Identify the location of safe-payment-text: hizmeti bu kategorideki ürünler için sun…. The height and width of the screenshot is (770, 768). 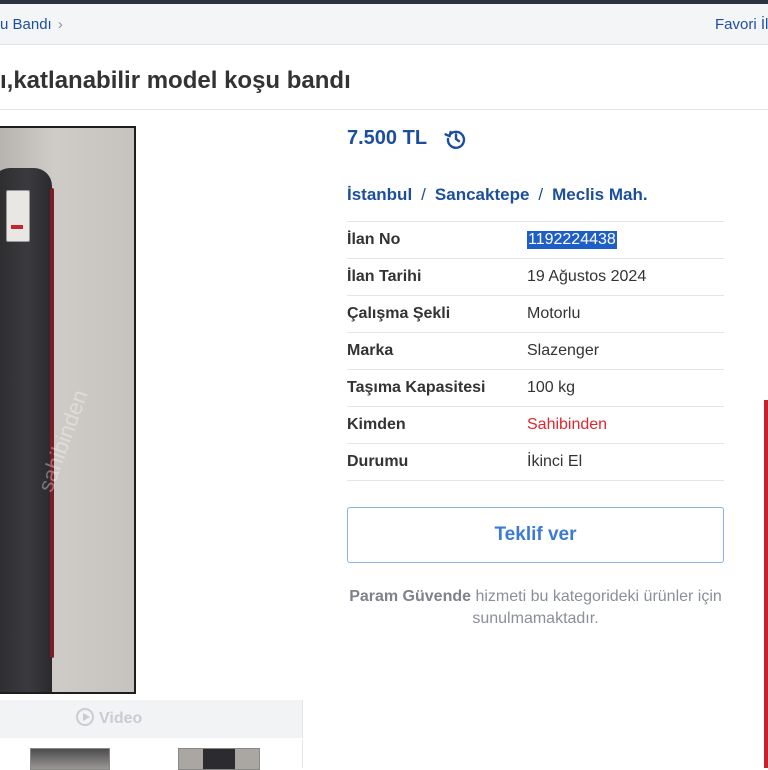
(596, 607).